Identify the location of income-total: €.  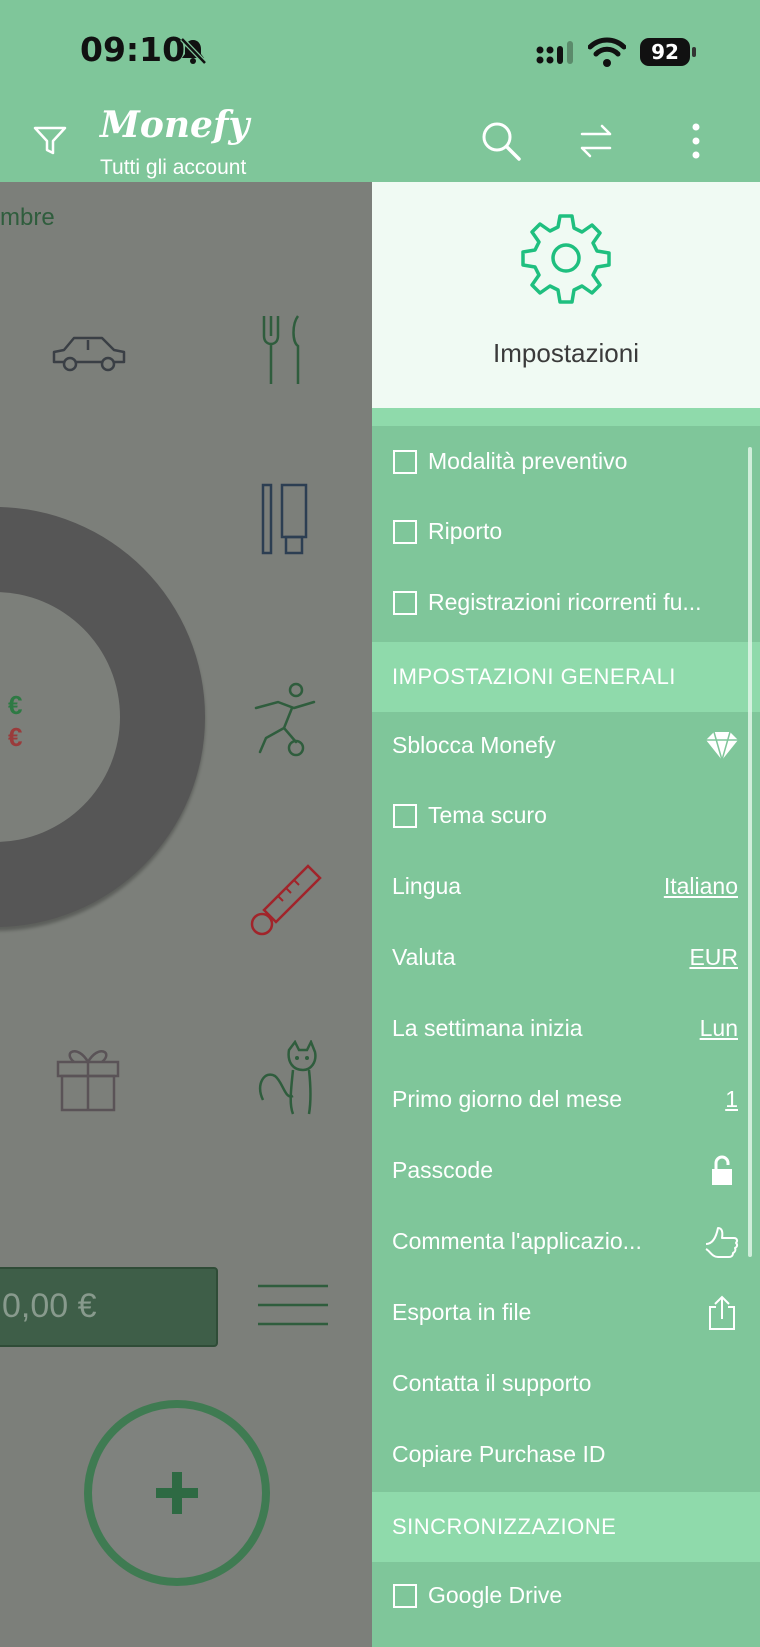
(15, 705).